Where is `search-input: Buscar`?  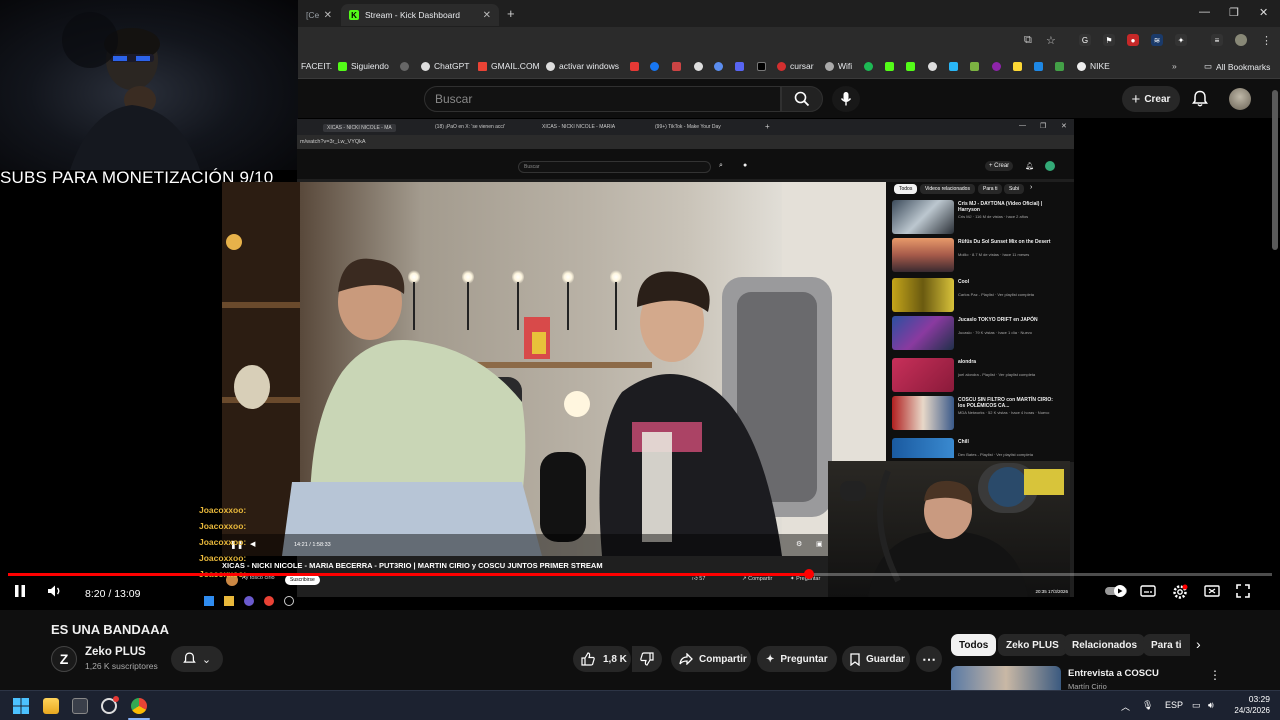 search-input: Buscar is located at coordinates (602, 99).